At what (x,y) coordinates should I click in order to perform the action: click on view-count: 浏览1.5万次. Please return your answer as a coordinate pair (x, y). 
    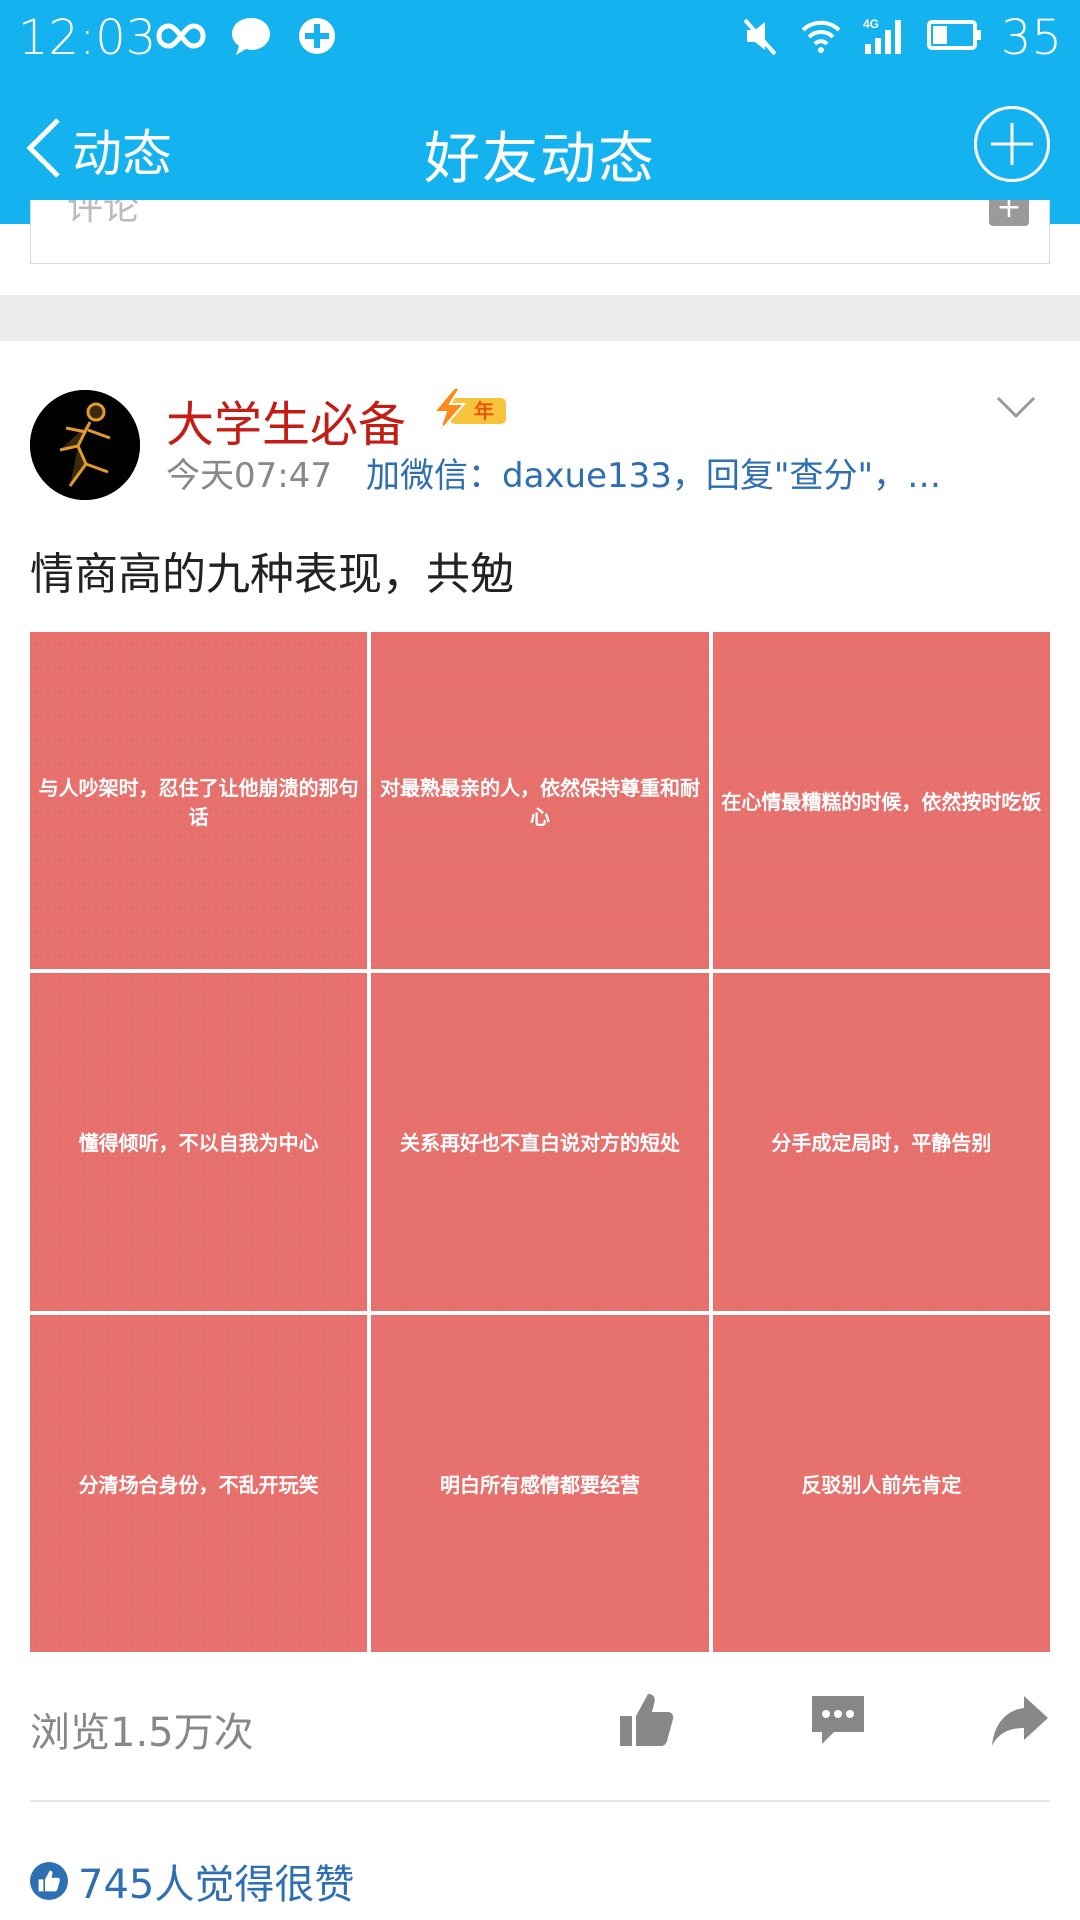
    Looking at the image, I should click on (142, 1733).